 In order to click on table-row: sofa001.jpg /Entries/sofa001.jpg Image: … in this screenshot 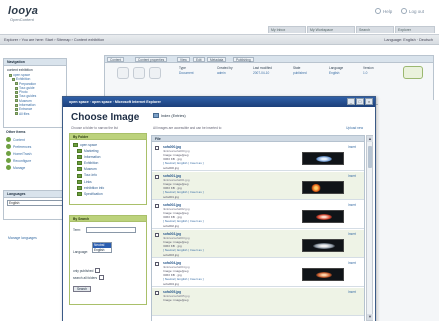, I will do `click(258, 186)`.